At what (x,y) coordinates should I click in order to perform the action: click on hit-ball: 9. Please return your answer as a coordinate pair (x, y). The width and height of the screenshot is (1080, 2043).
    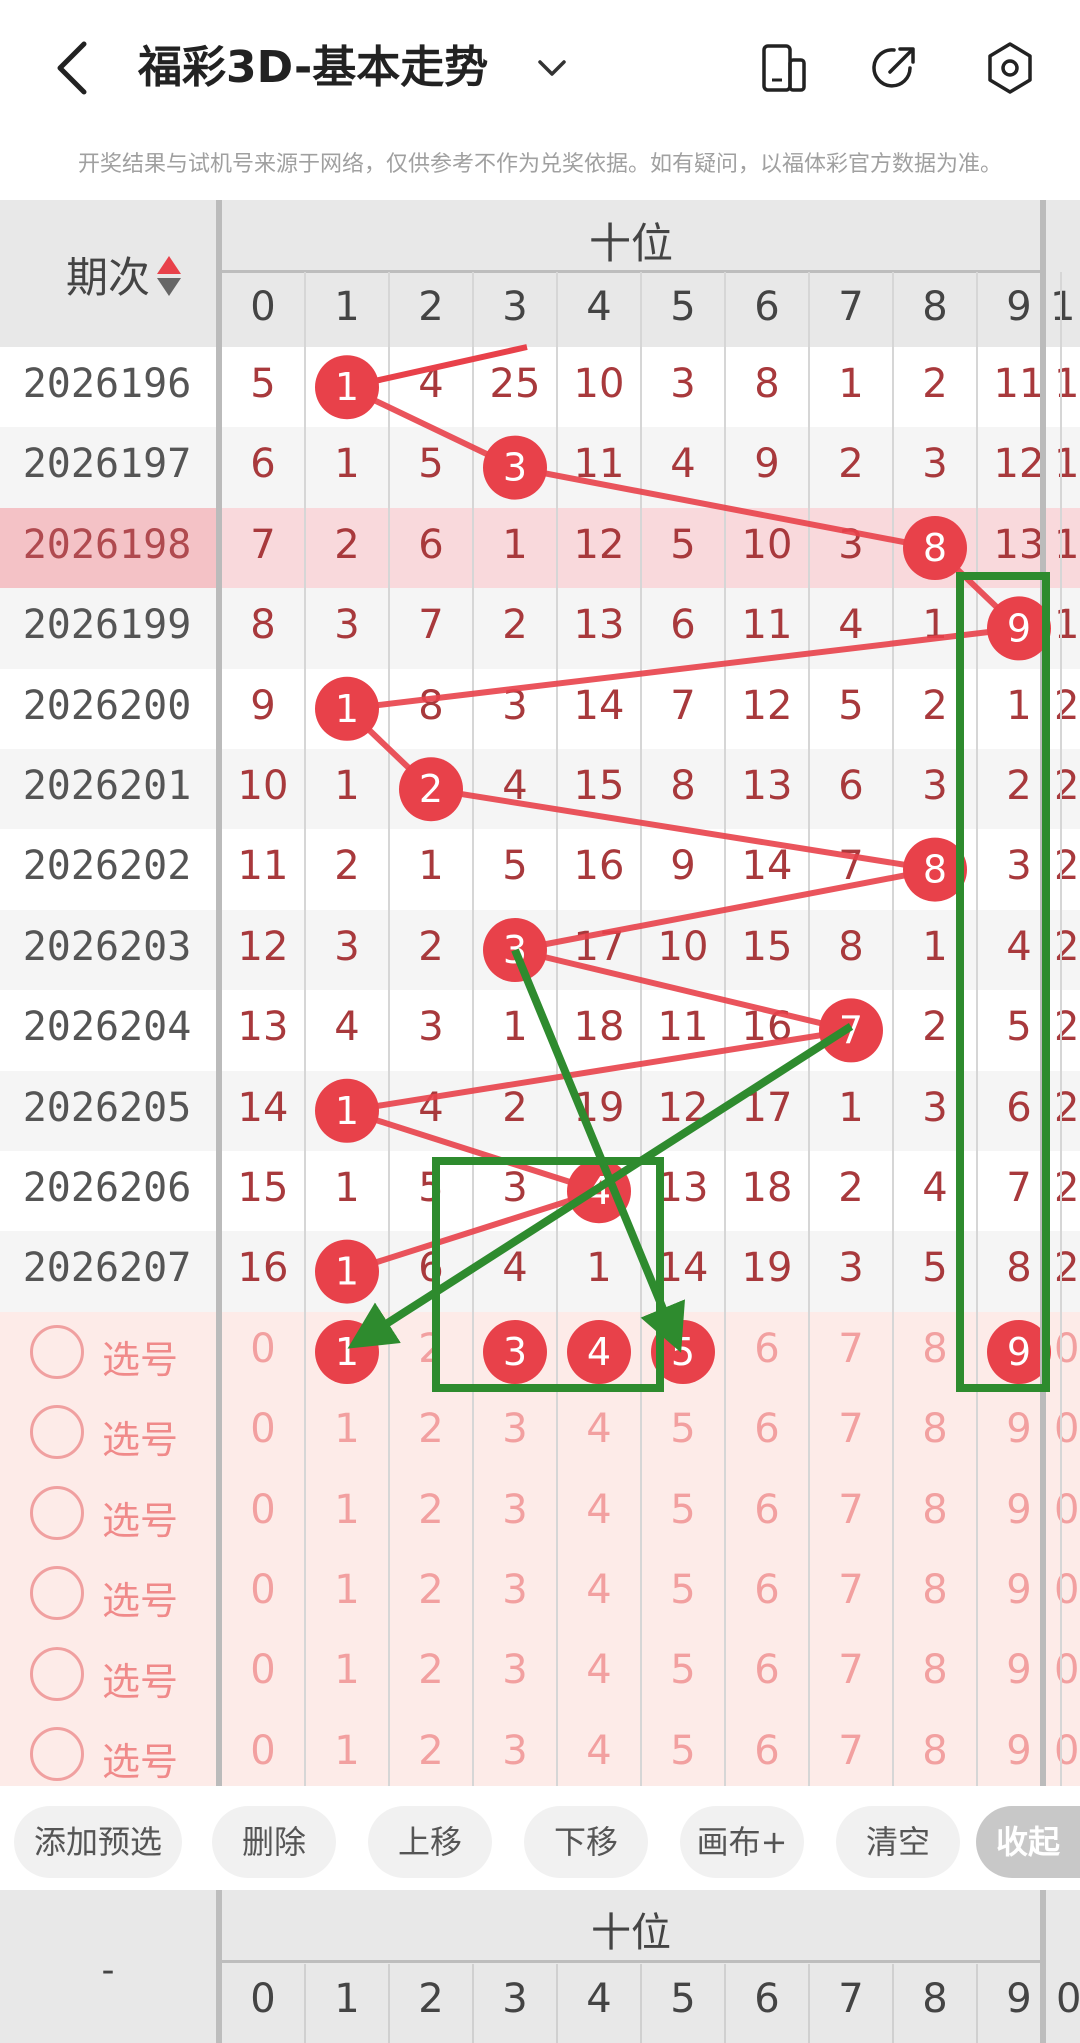
    Looking at the image, I should click on (1019, 628).